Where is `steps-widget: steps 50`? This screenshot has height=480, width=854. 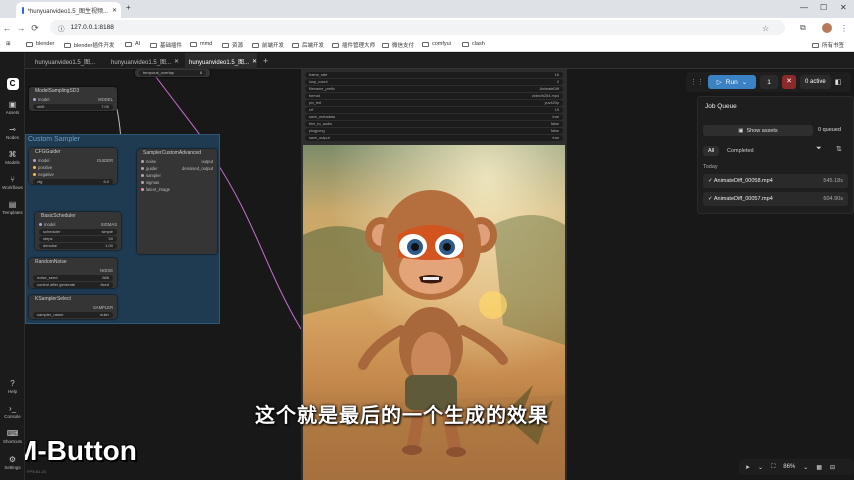 steps-widget: steps 50 is located at coordinates (78, 239).